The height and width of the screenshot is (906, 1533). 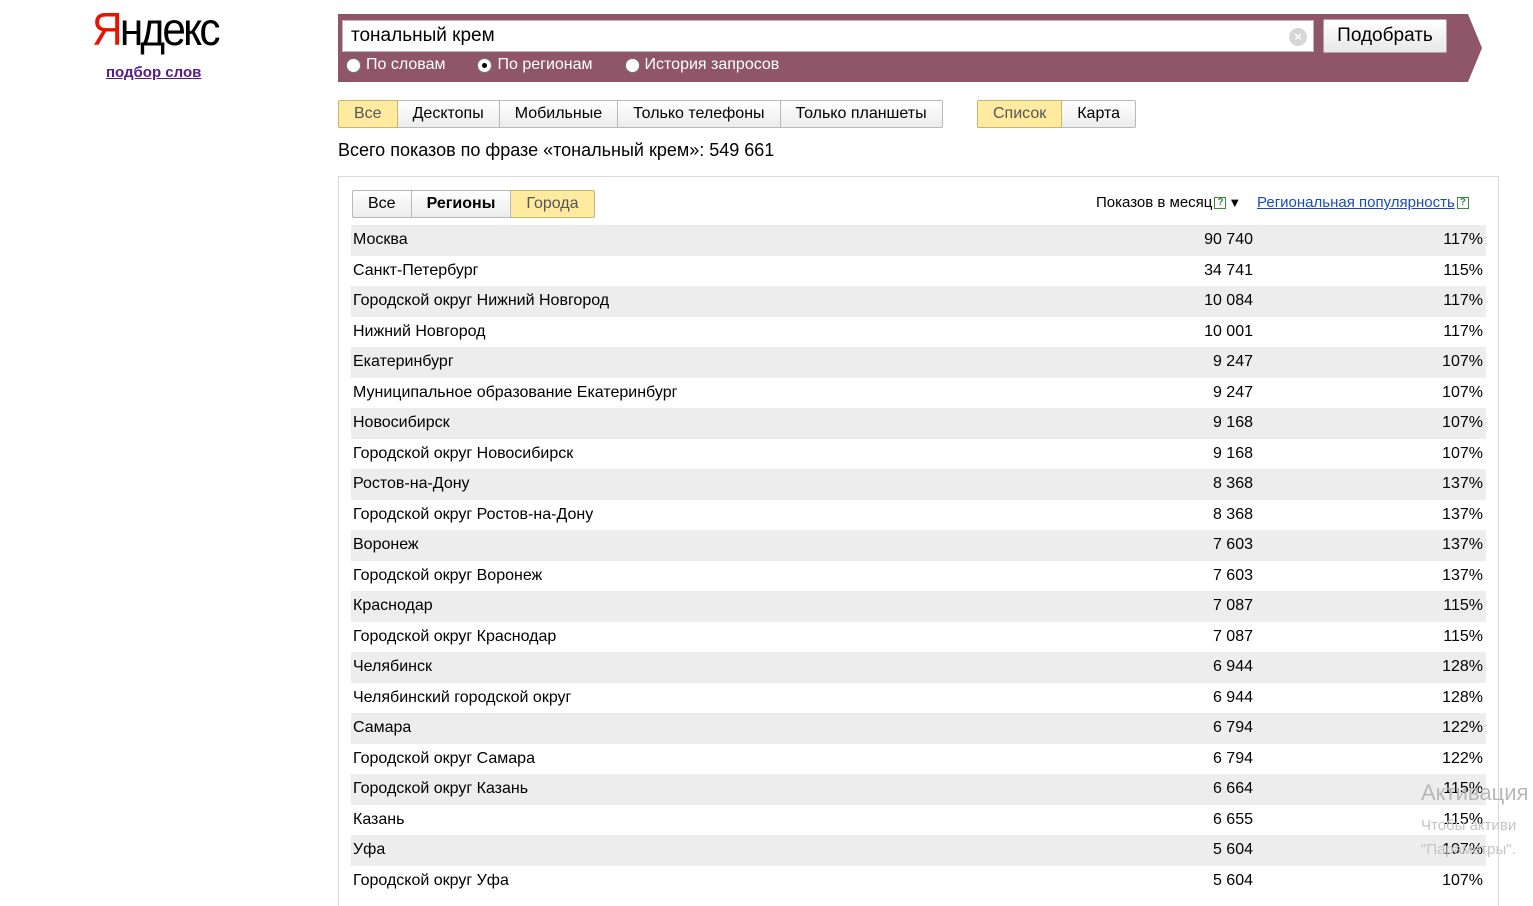 What do you see at coordinates (1154, 202) in the screenshot?
I see `column-shows-label: Показов в месяц` at bounding box center [1154, 202].